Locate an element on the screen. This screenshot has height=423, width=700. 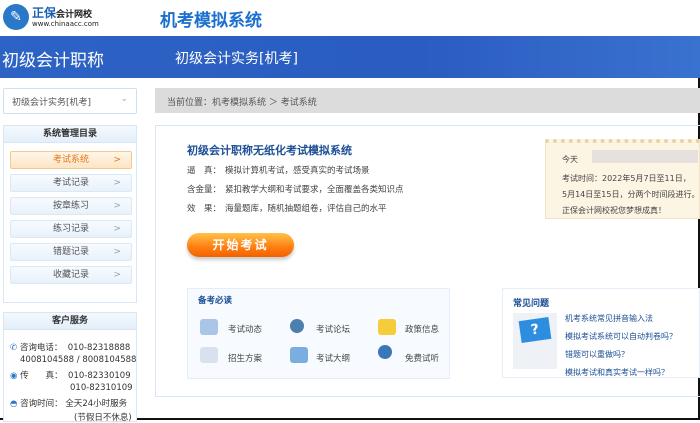
prep-title: 备考必读 is located at coordinates (215, 301).